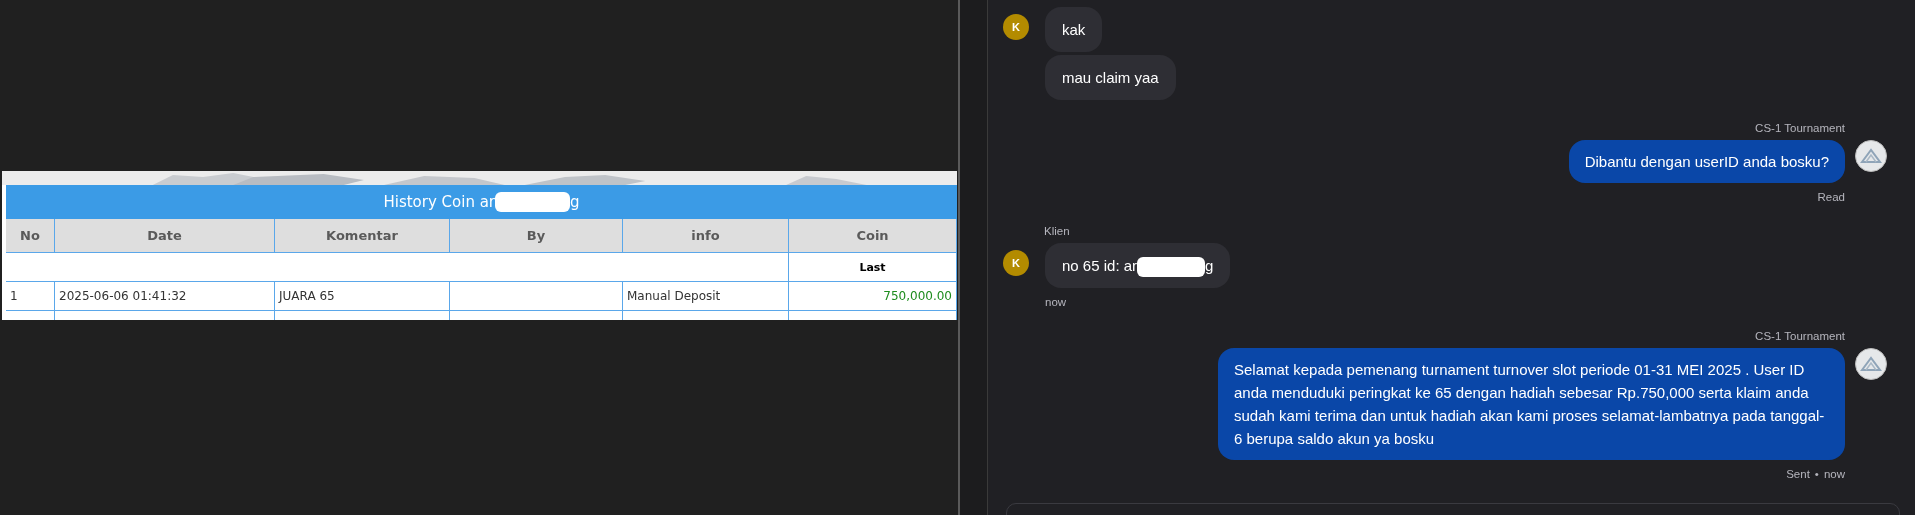  I want to click on table-cell: 750,000.00, so click(873, 296).